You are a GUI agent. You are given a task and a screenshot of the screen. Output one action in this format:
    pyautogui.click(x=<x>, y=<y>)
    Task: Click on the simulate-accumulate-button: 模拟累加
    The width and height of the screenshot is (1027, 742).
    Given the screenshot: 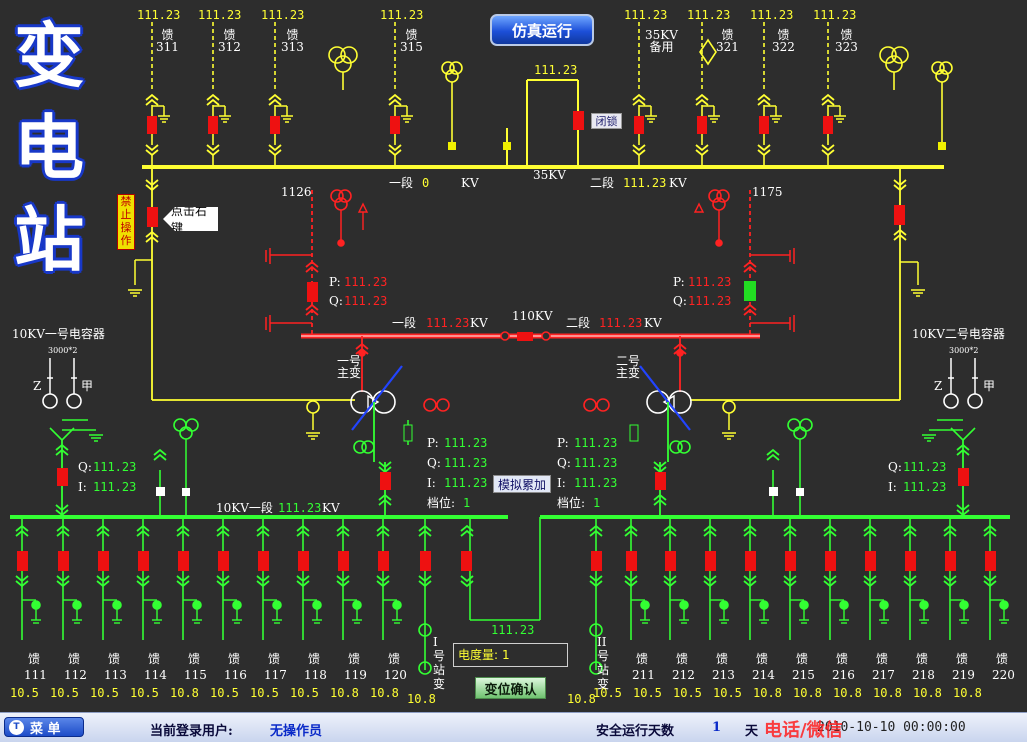 What is the action you would take?
    pyautogui.click(x=522, y=484)
    